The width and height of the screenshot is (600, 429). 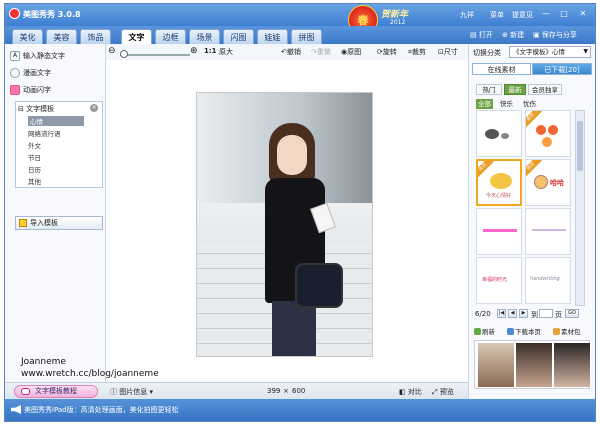 I want to click on material-thumb: 会员, so click(x=548, y=133).